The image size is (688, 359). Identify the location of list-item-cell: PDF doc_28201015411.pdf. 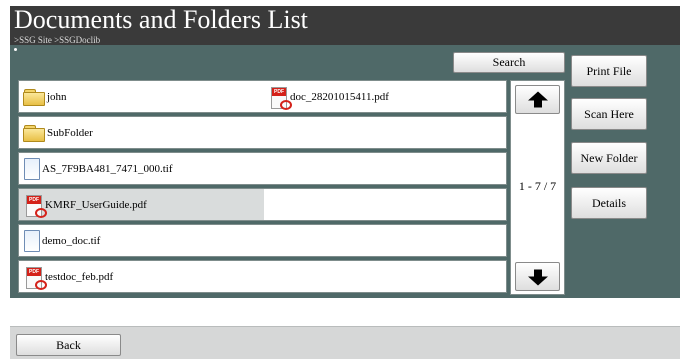
(385, 96).